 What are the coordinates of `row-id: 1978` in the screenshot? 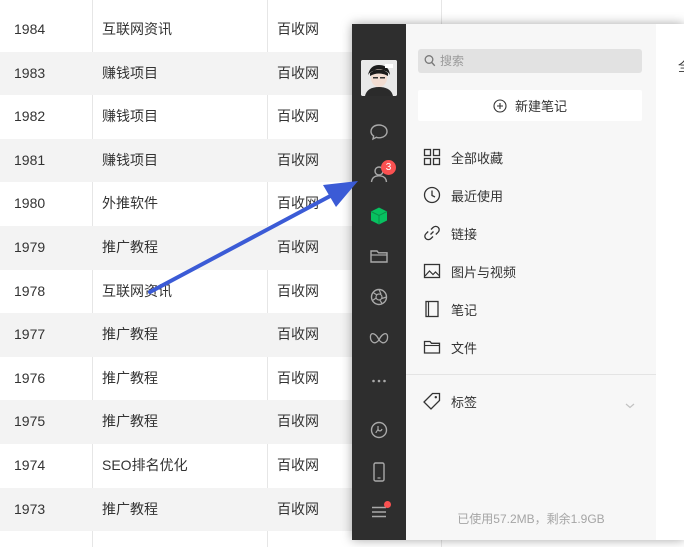 It's located at (30, 290).